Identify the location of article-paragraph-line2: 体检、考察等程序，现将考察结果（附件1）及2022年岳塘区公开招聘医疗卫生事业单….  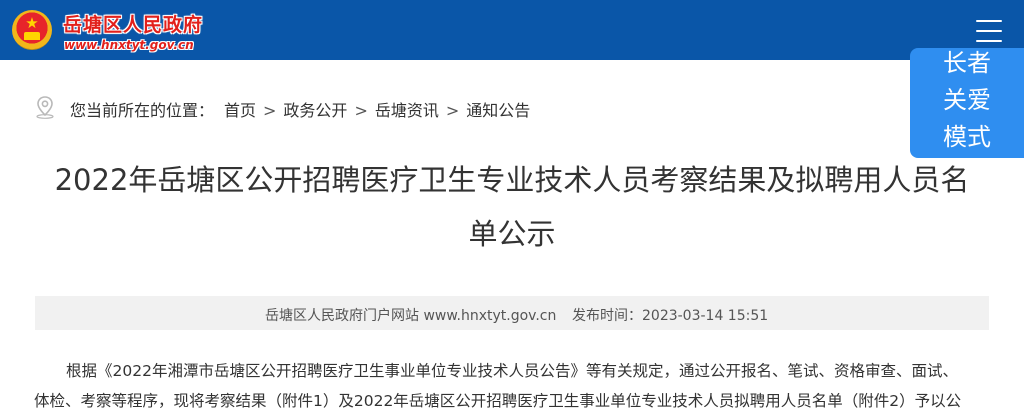
(498, 401).